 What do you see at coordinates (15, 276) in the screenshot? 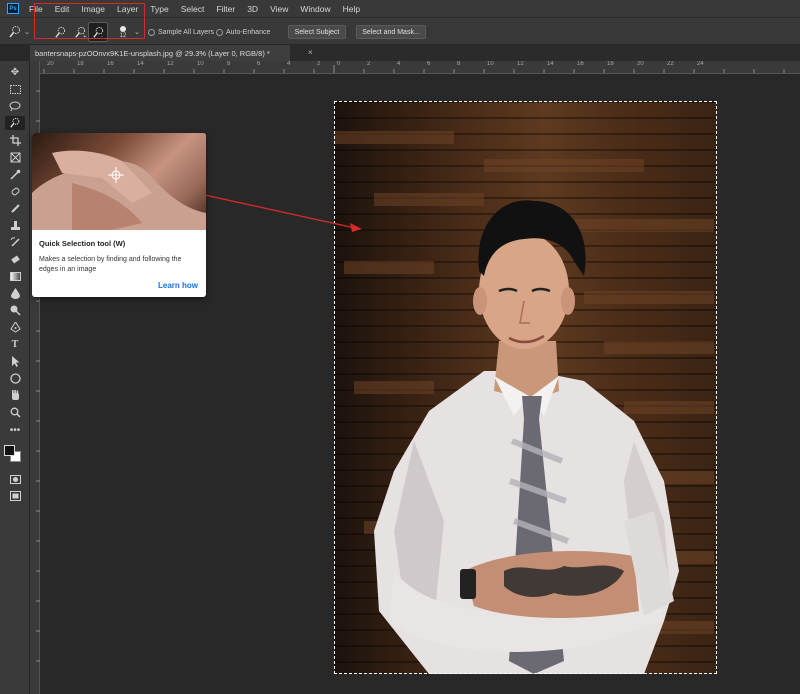
I see `gradient-tool-icon` at bounding box center [15, 276].